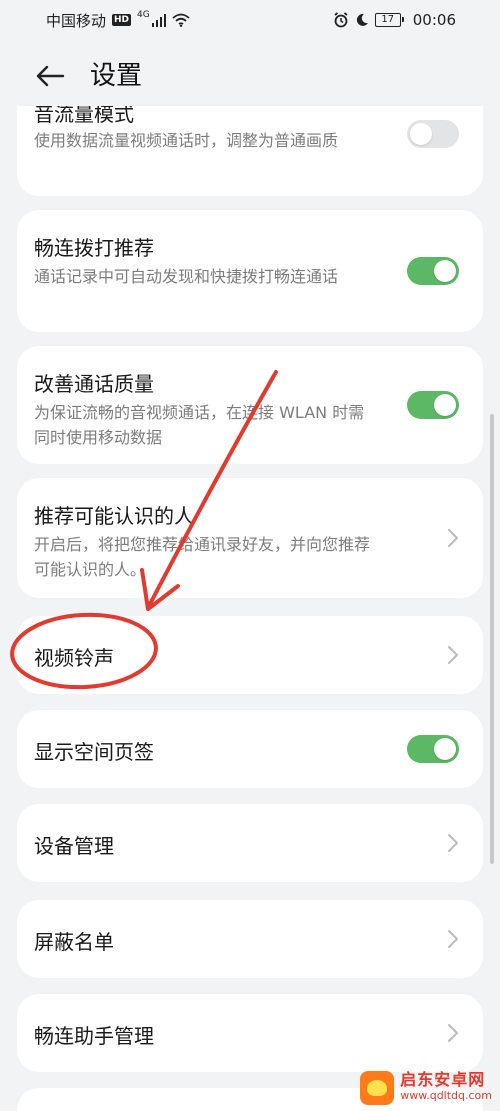 This screenshot has height=1111, width=500. I want to click on status-bar: 中国移动 HD 4G 17 00:06, so click(250, 20).